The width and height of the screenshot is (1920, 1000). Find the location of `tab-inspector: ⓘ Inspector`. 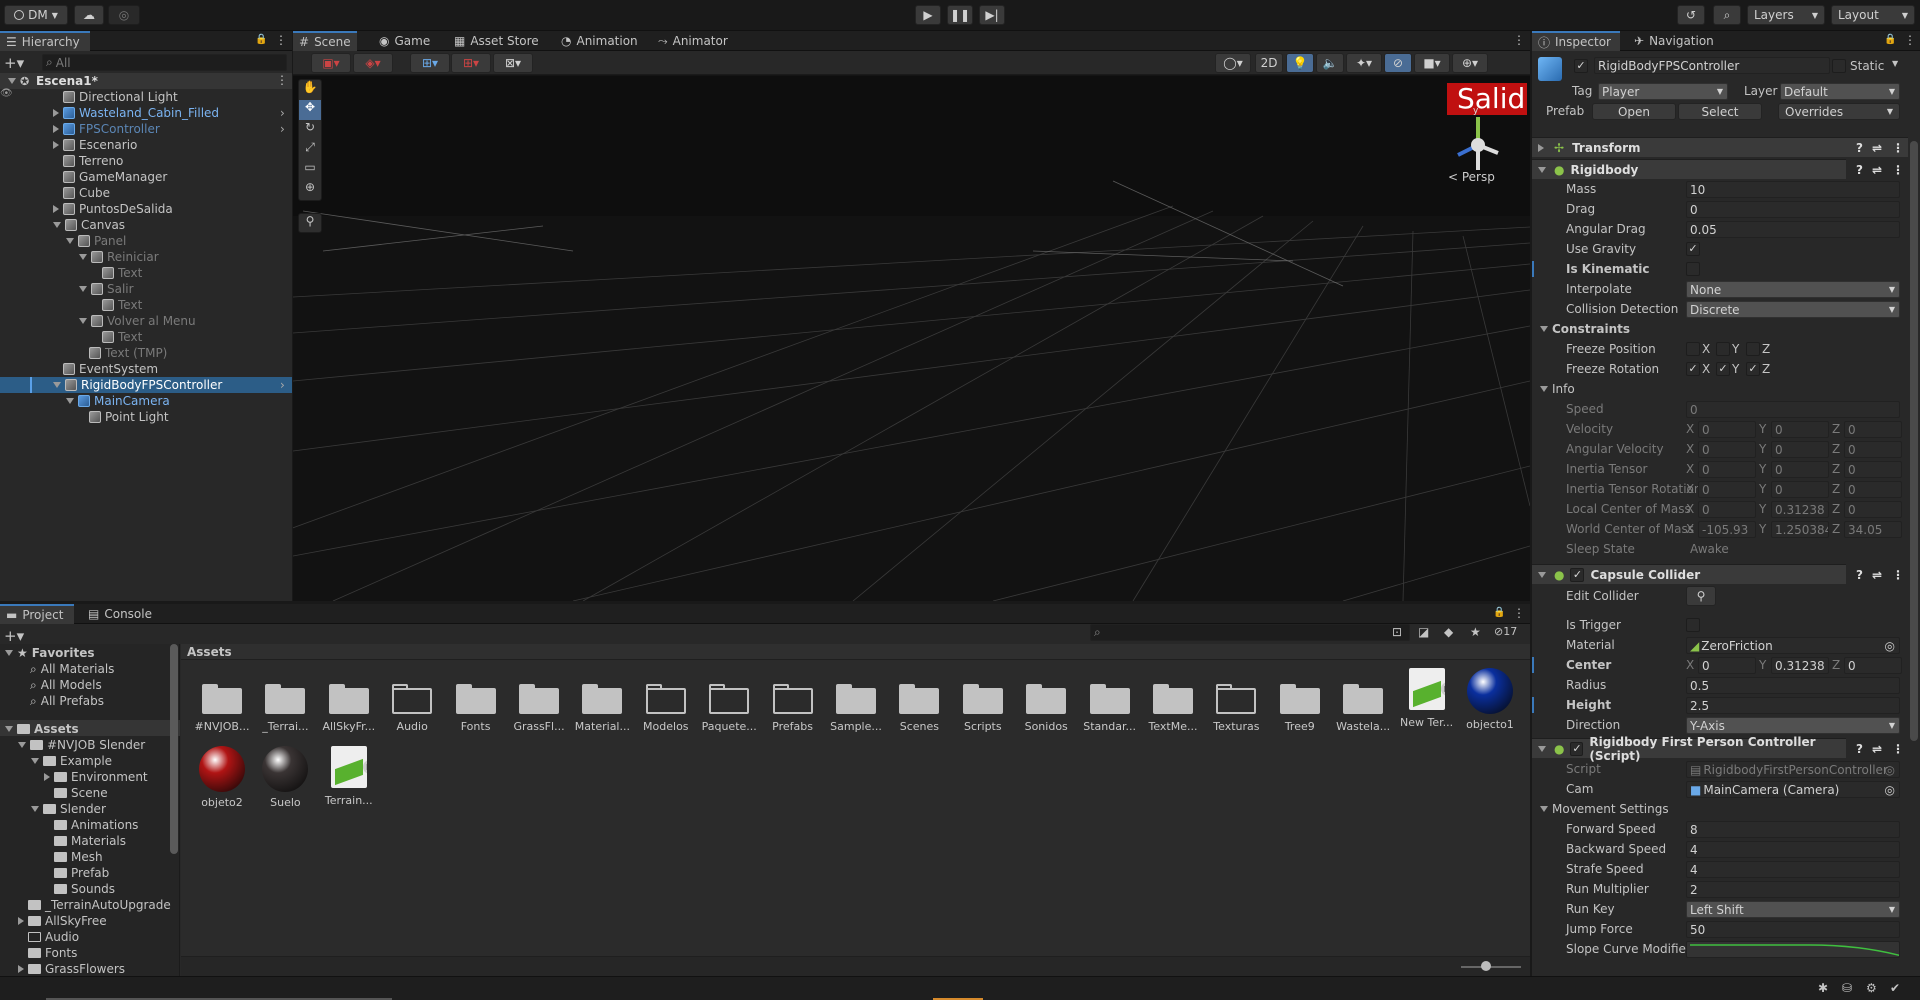

tab-inspector: ⓘ Inspector is located at coordinates (1576, 41).